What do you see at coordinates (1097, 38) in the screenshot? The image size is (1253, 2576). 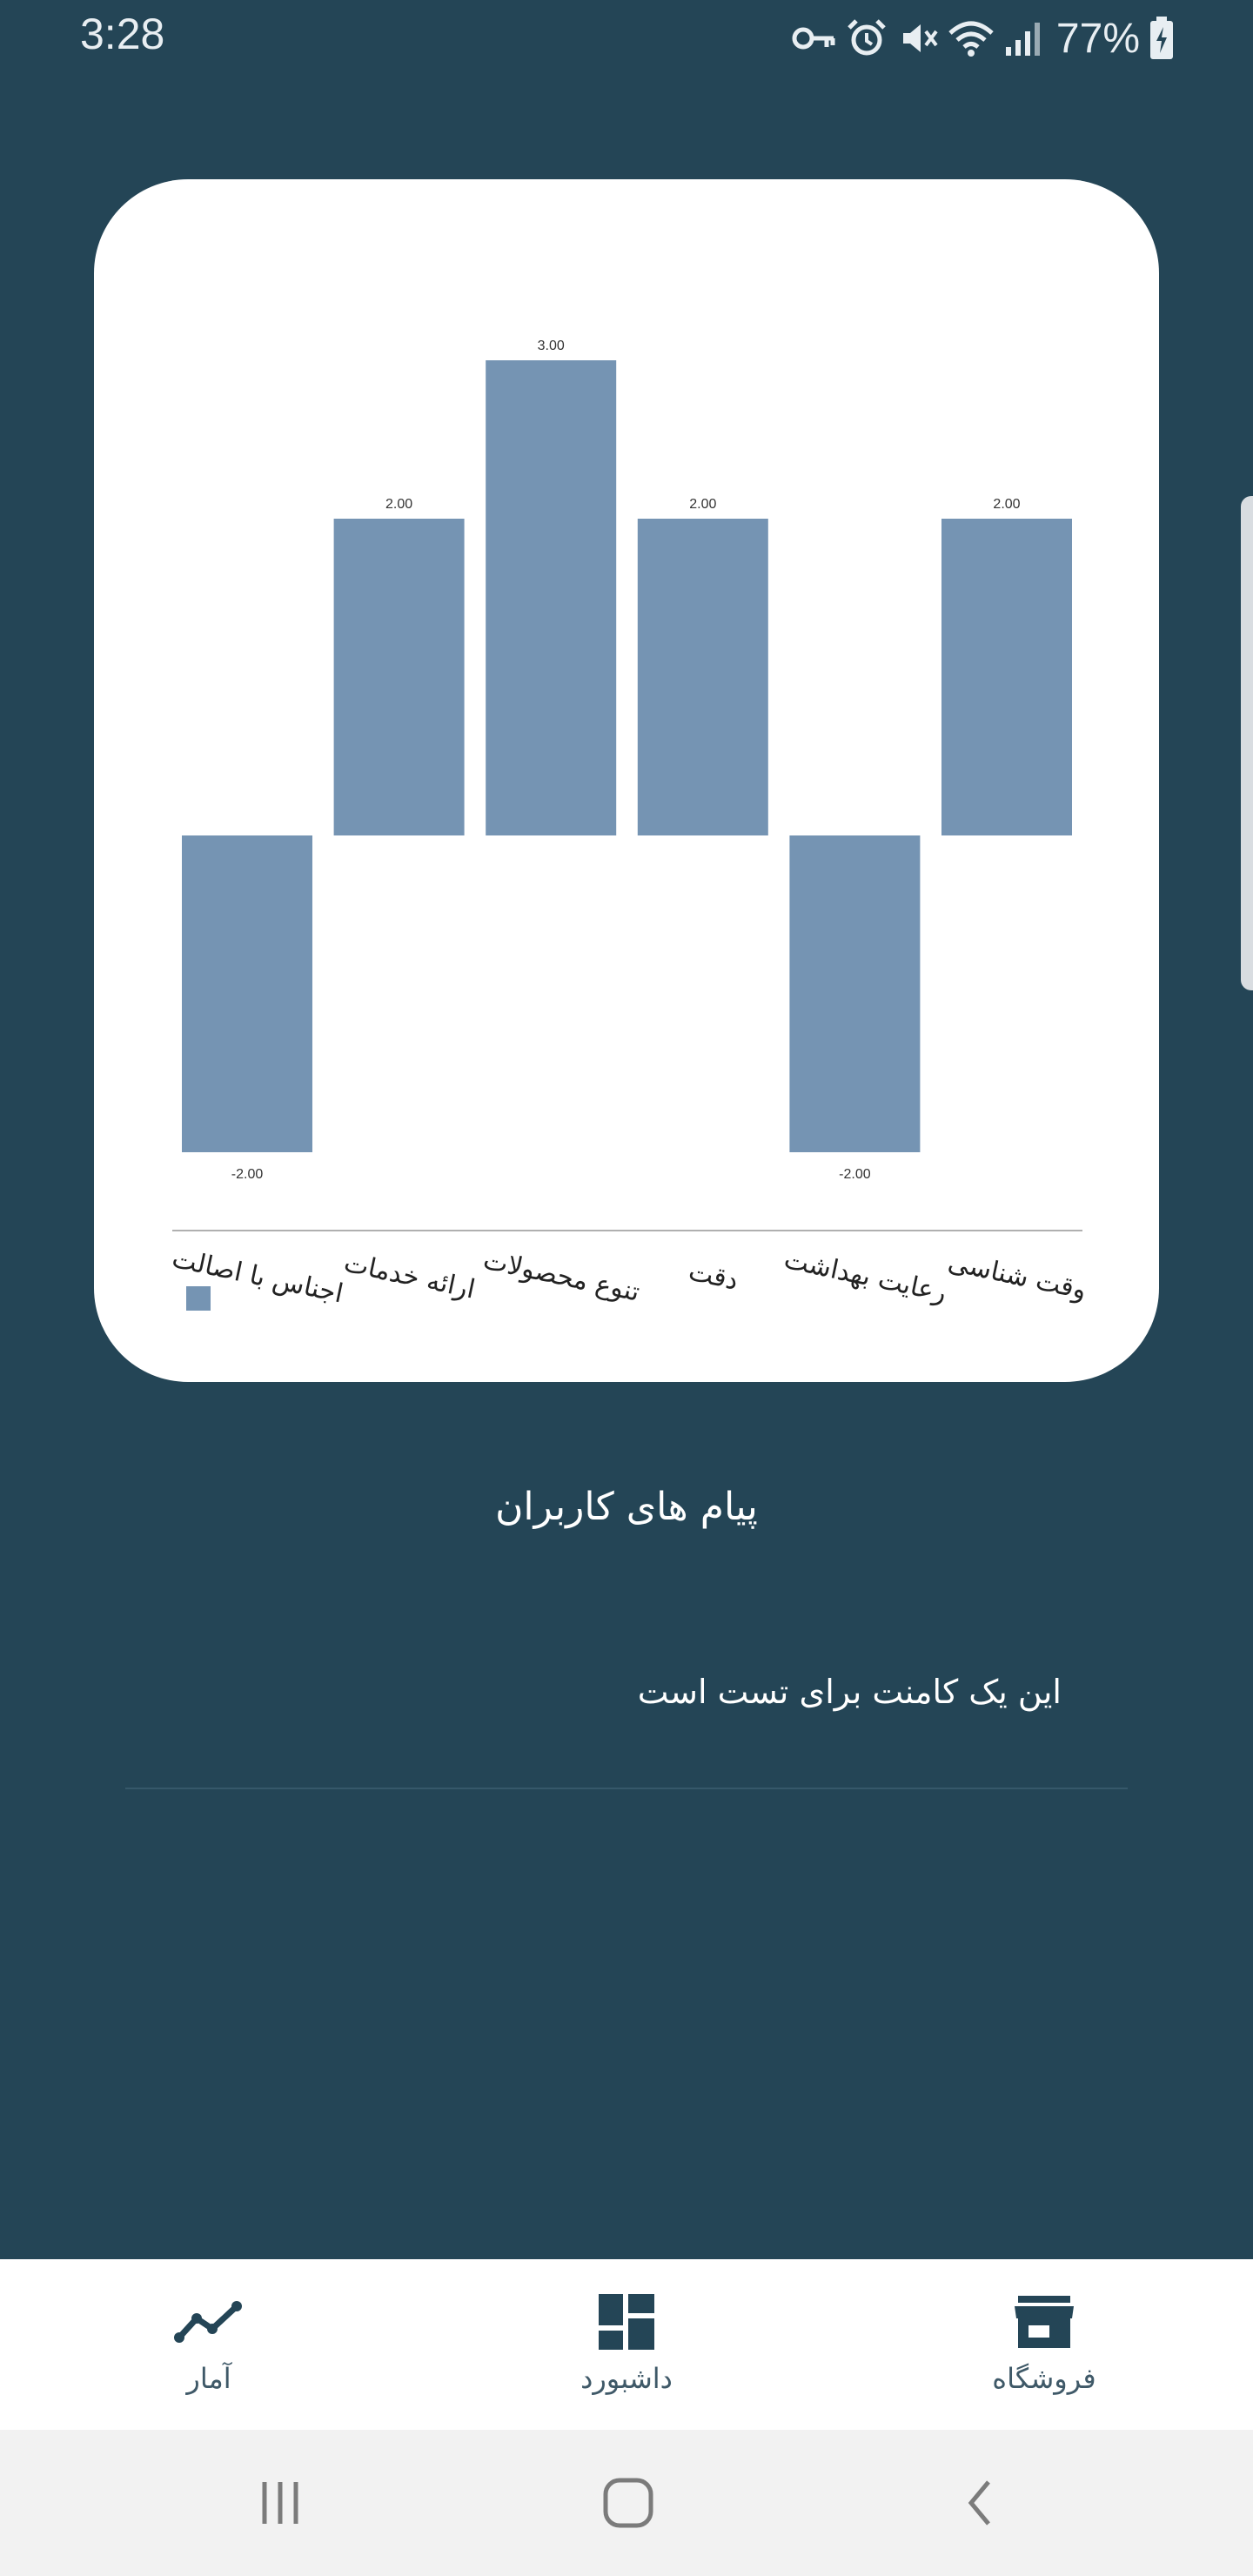 I see `battery-percent: 77%` at bounding box center [1097, 38].